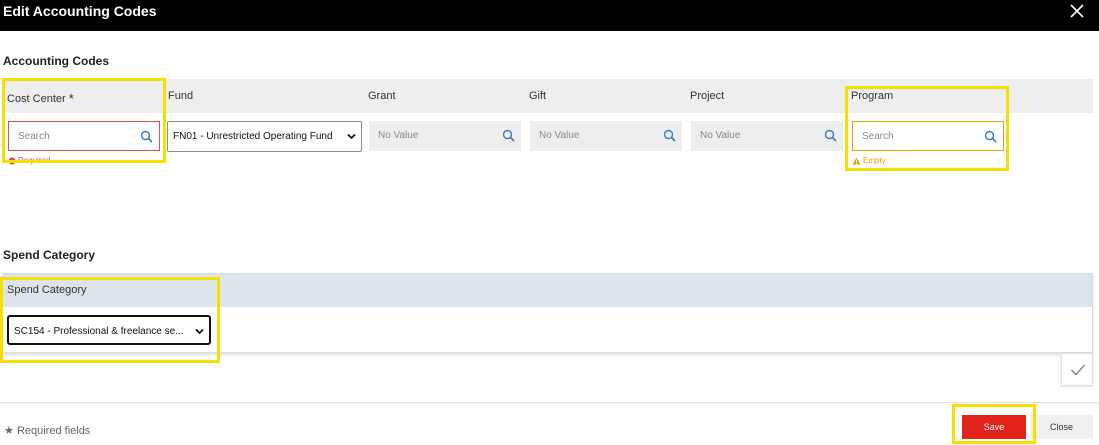  What do you see at coordinates (382, 96) in the screenshot?
I see `grant-label: Grant` at bounding box center [382, 96].